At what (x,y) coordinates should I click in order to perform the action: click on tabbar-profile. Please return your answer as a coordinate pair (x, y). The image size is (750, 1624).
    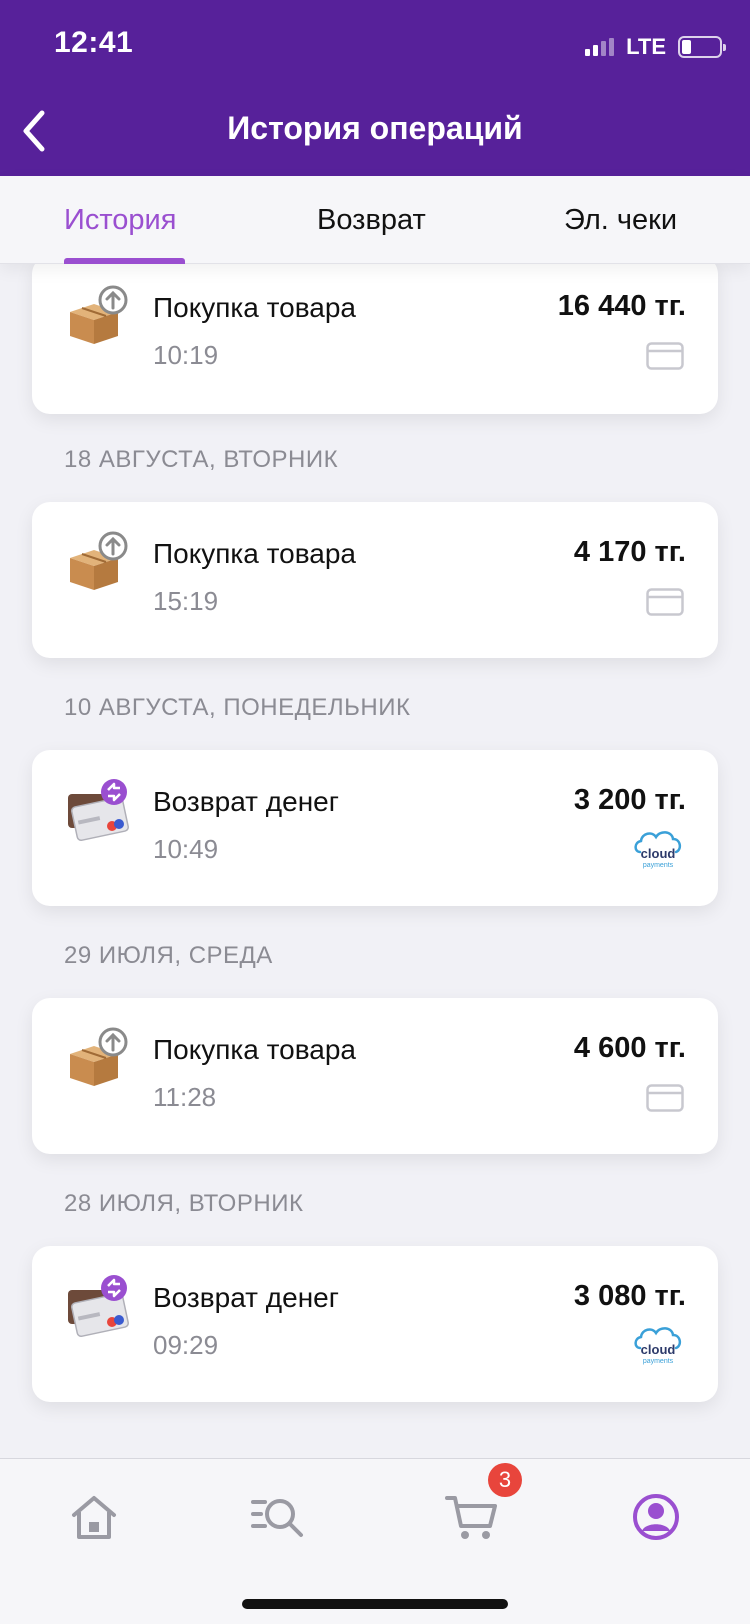
    Looking at the image, I should click on (656, 1517).